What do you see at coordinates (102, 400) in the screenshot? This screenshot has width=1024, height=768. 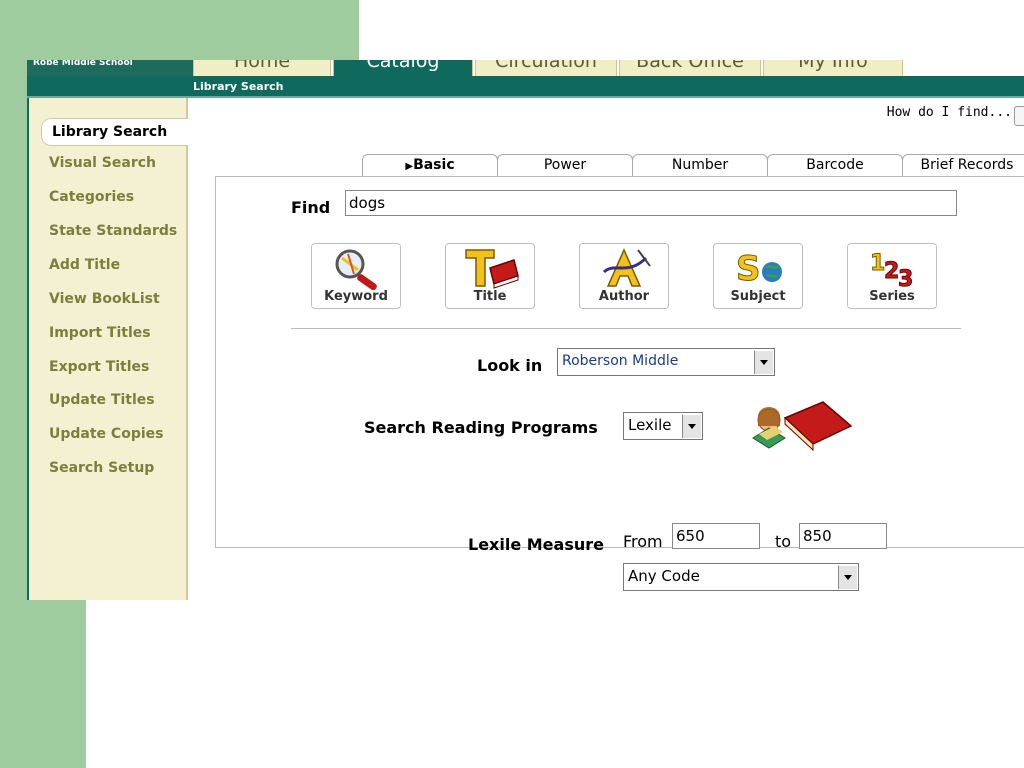 I see `sidebar-item-update-titles: Update Titles` at bounding box center [102, 400].